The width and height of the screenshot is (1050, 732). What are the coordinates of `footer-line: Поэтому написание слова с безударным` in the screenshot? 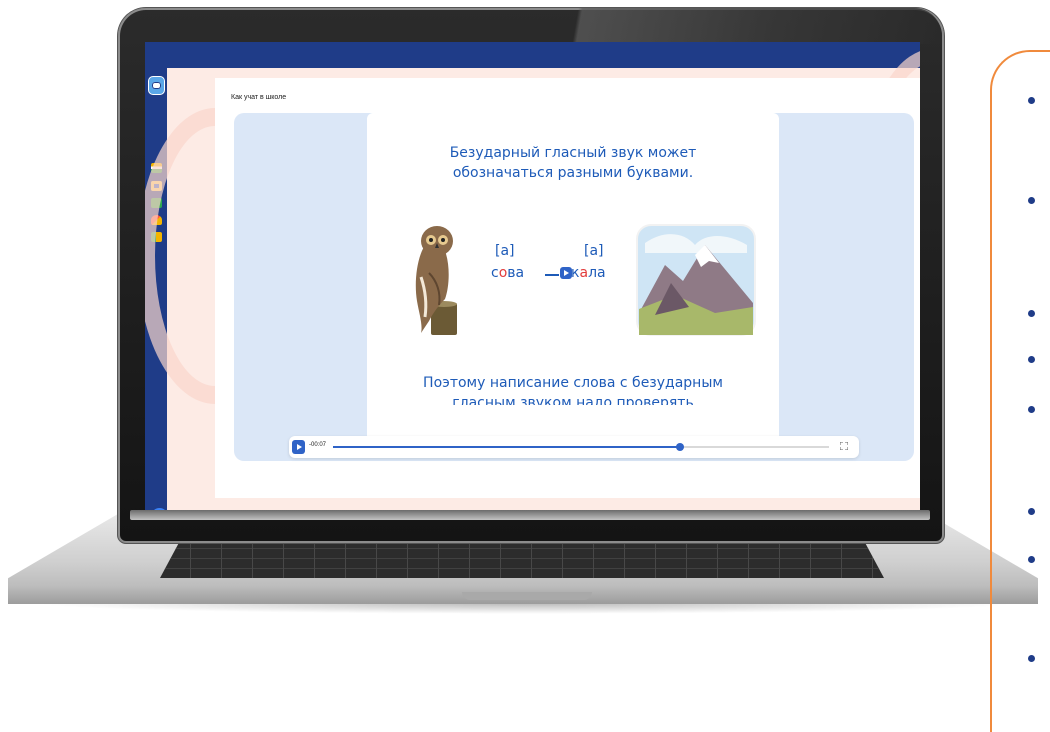 It's located at (573, 383).